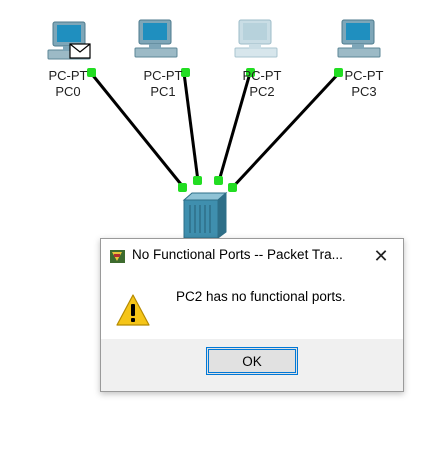  Describe the element at coordinates (364, 91) in the screenshot. I see `pc3-name-label: PC3` at that location.